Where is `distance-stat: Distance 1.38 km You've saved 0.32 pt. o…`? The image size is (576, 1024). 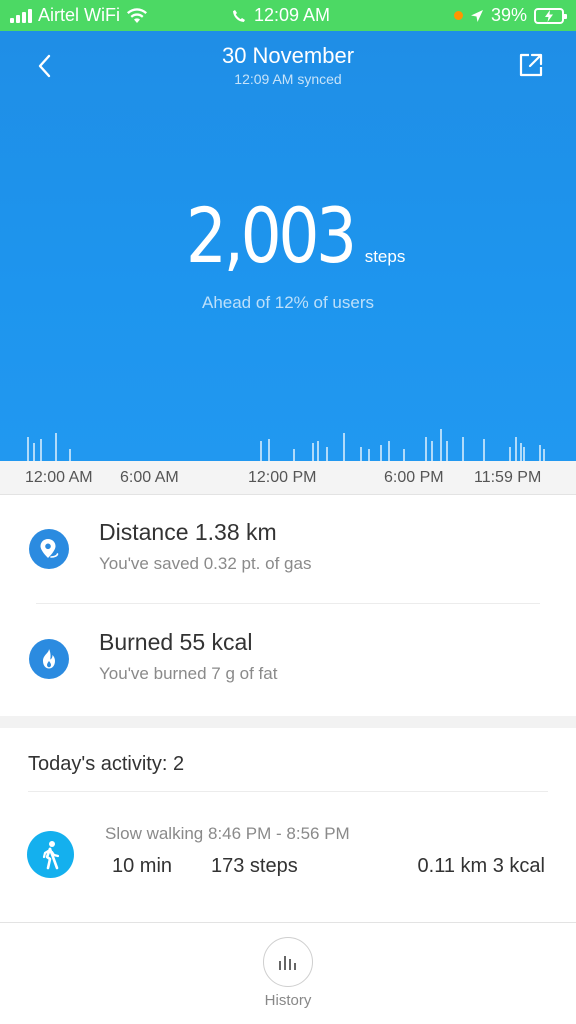
distance-stat: Distance 1.38 km You've saved 0.32 pt. o… is located at coordinates (288, 549).